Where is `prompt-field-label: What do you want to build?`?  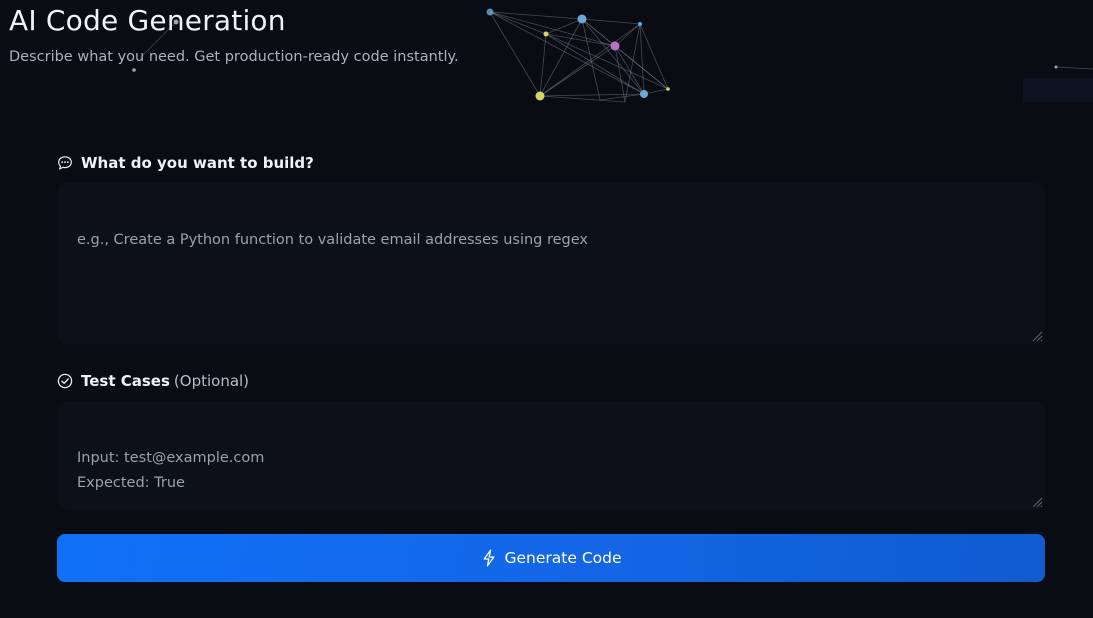 prompt-field-label: What do you want to build? is located at coordinates (185, 163).